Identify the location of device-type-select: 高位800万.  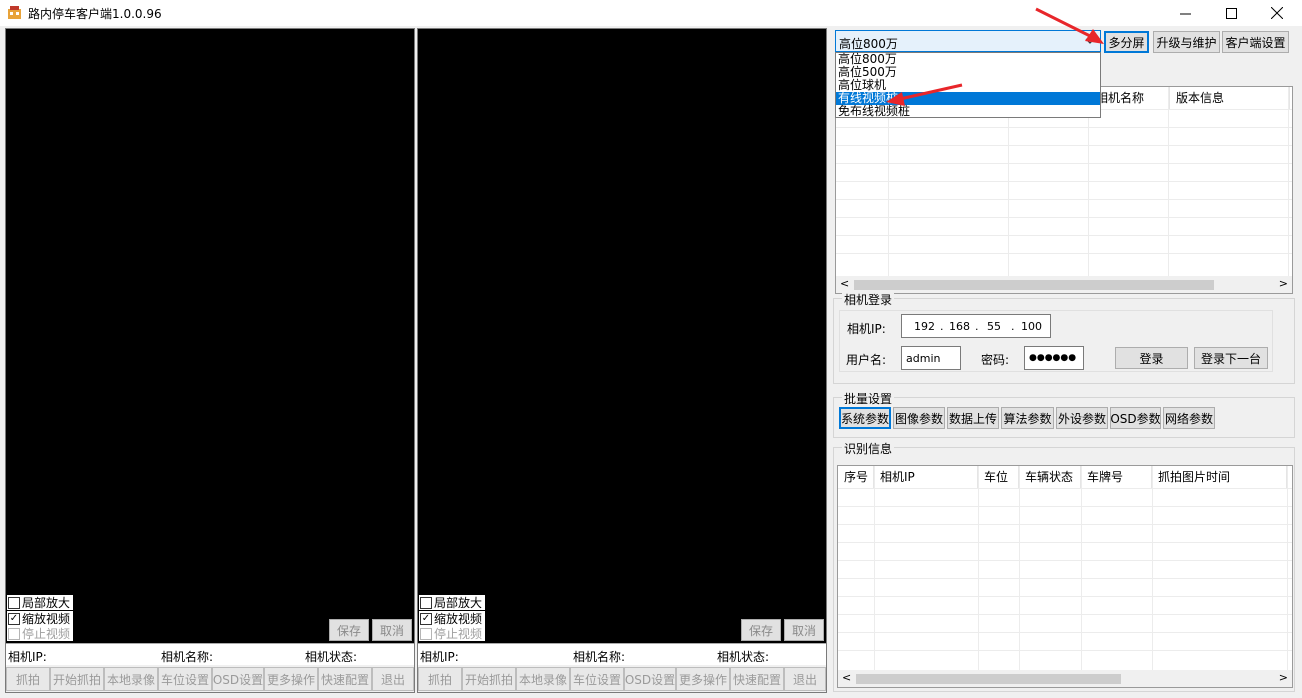
(968, 41).